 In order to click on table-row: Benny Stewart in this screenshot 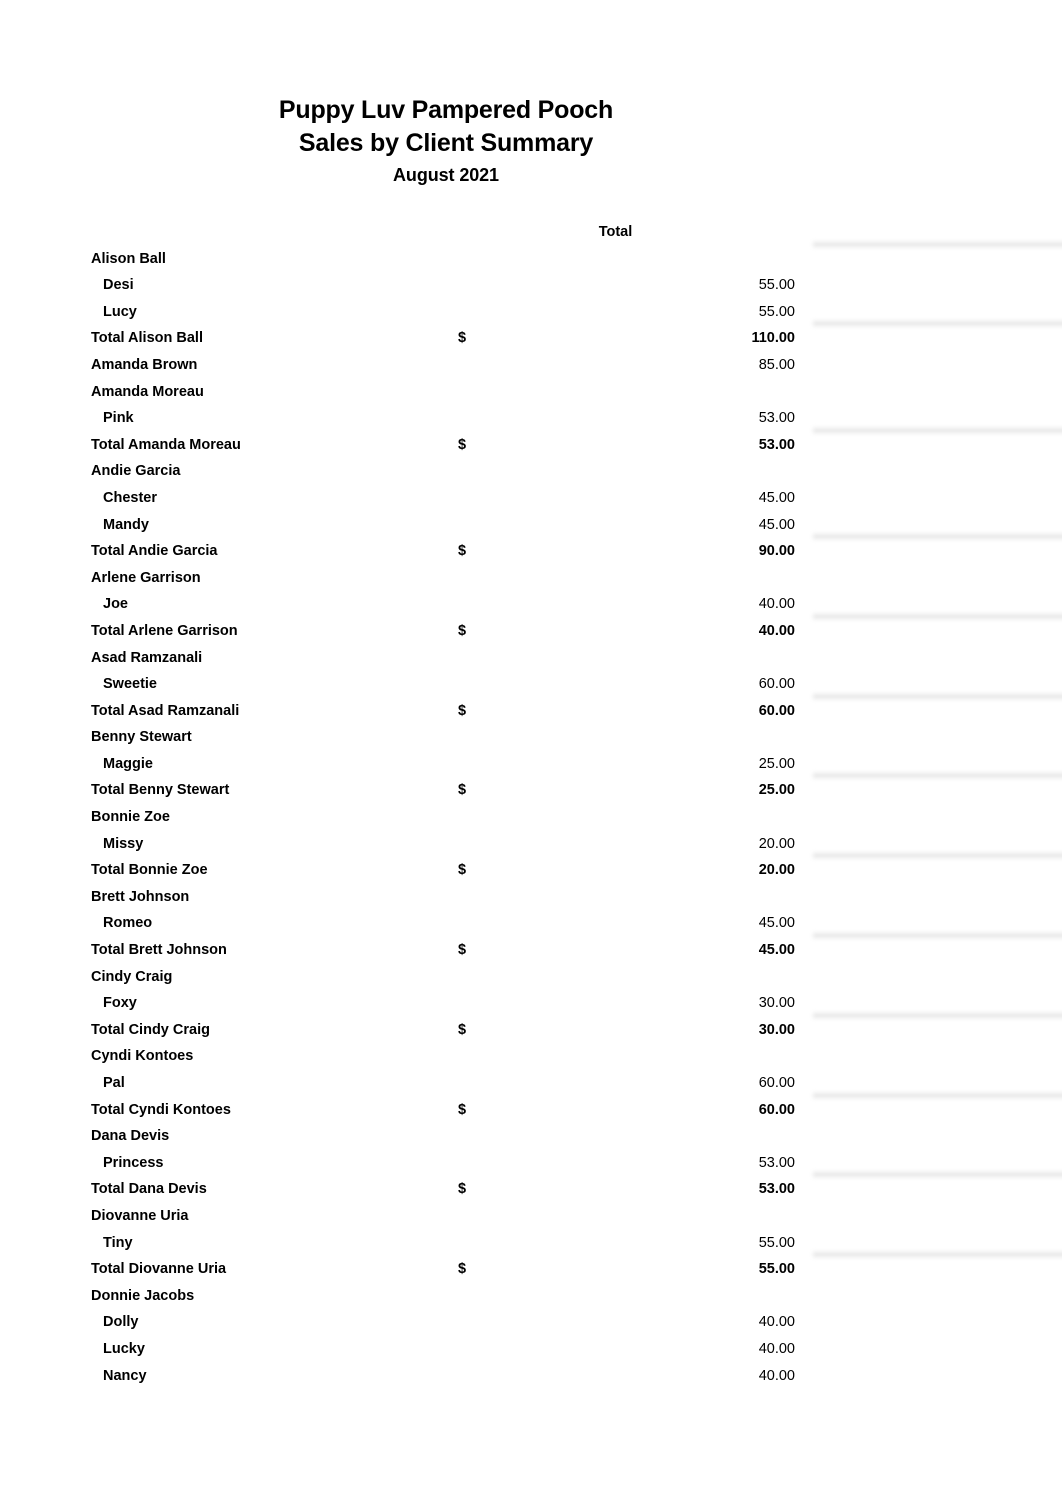, I will do `click(451, 737)`.